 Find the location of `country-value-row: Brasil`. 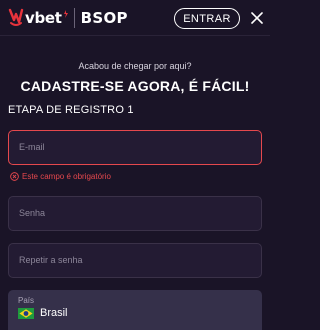

country-value-row: Brasil is located at coordinates (43, 313).